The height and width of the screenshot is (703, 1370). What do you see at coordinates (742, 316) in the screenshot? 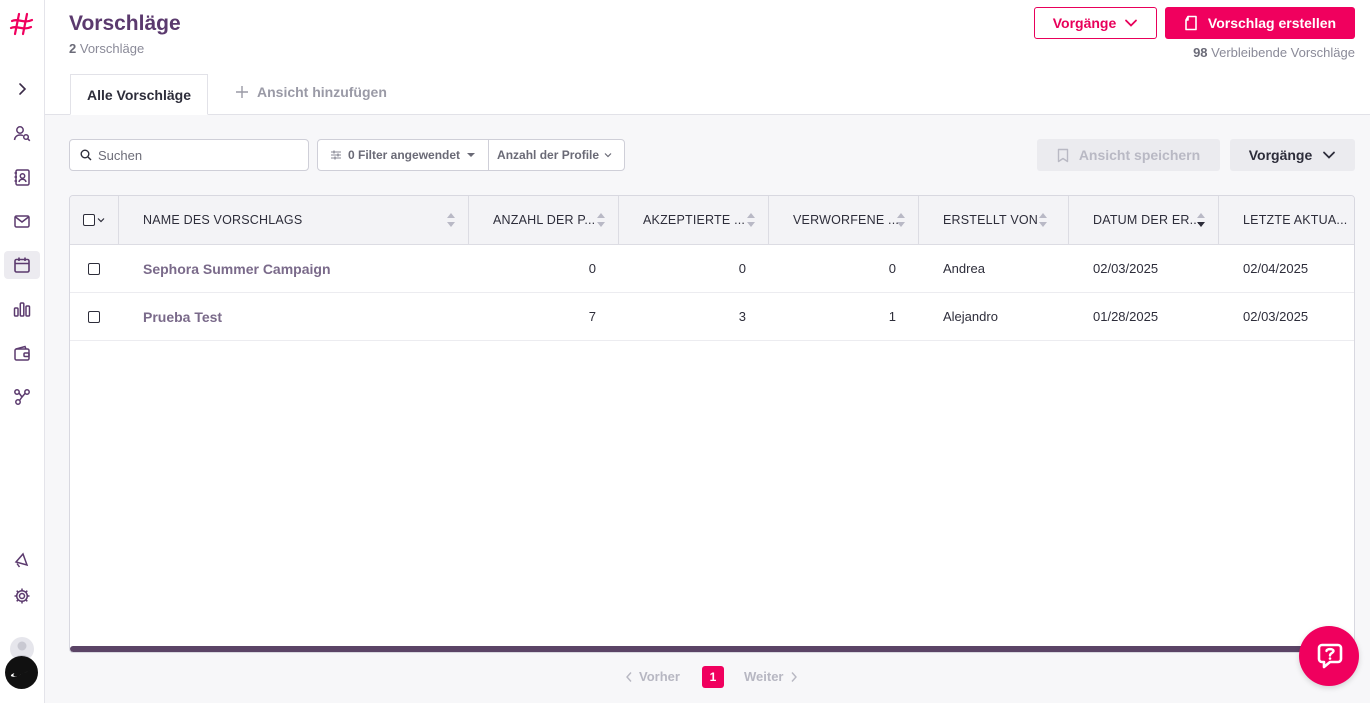
I see `accepted-count: 3` at bounding box center [742, 316].